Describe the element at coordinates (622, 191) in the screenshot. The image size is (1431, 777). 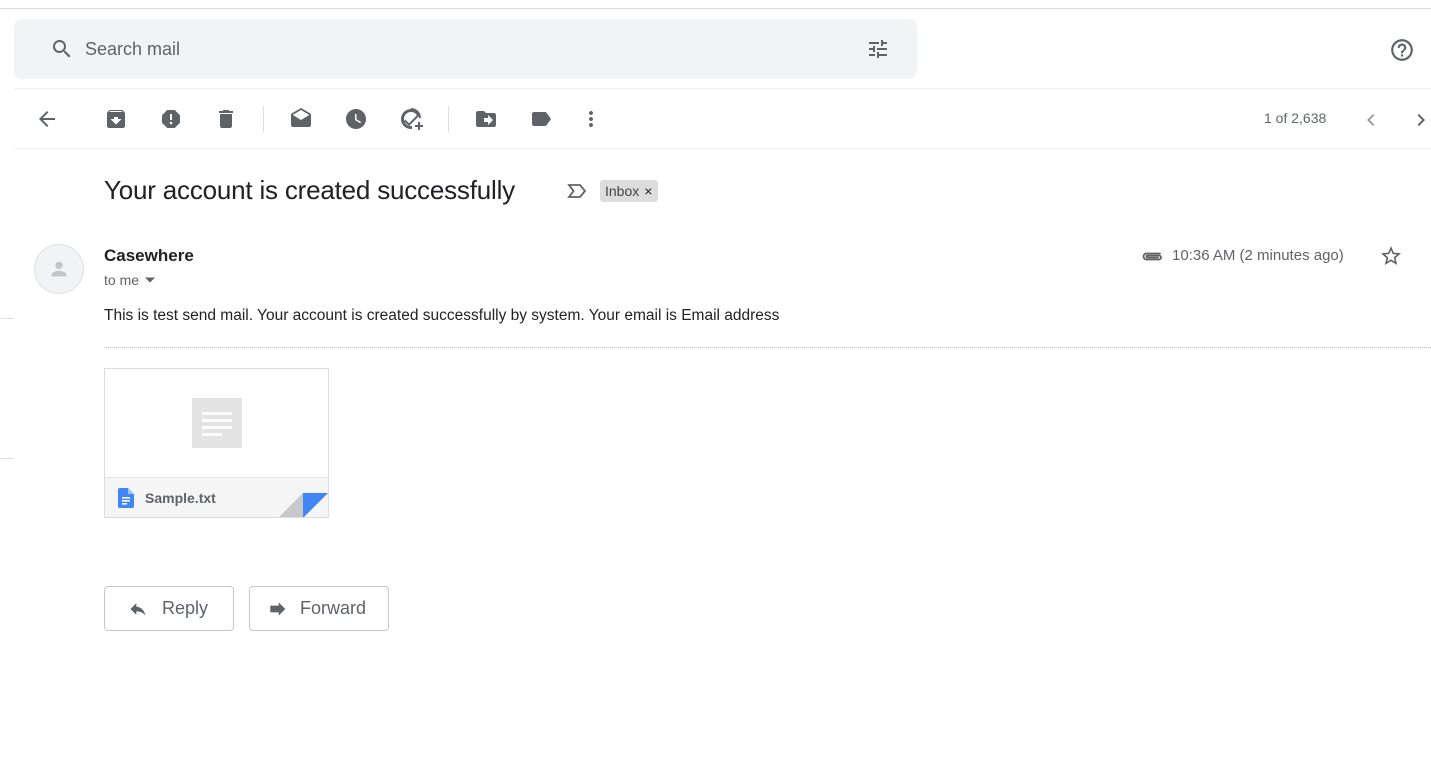
I see `label-text: Inbox` at that location.